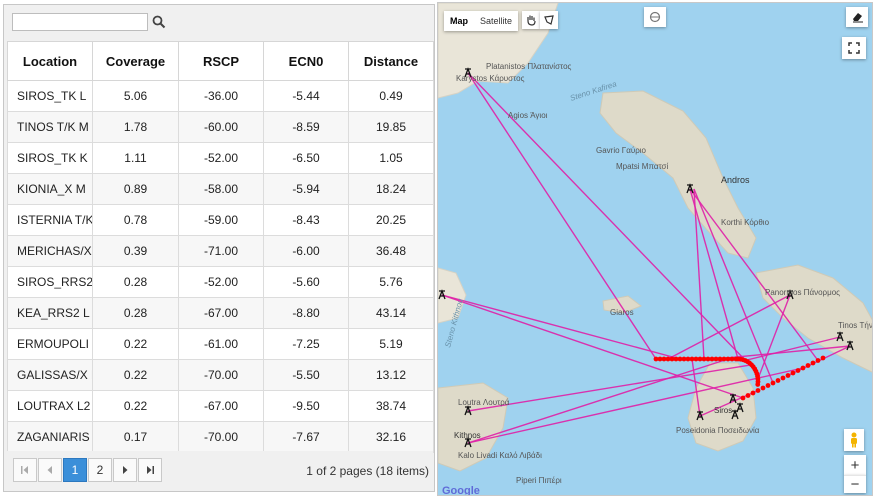 The image size is (874, 500). I want to click on label-batsi: Mpatsi Μπατσί, so click(642, 166).